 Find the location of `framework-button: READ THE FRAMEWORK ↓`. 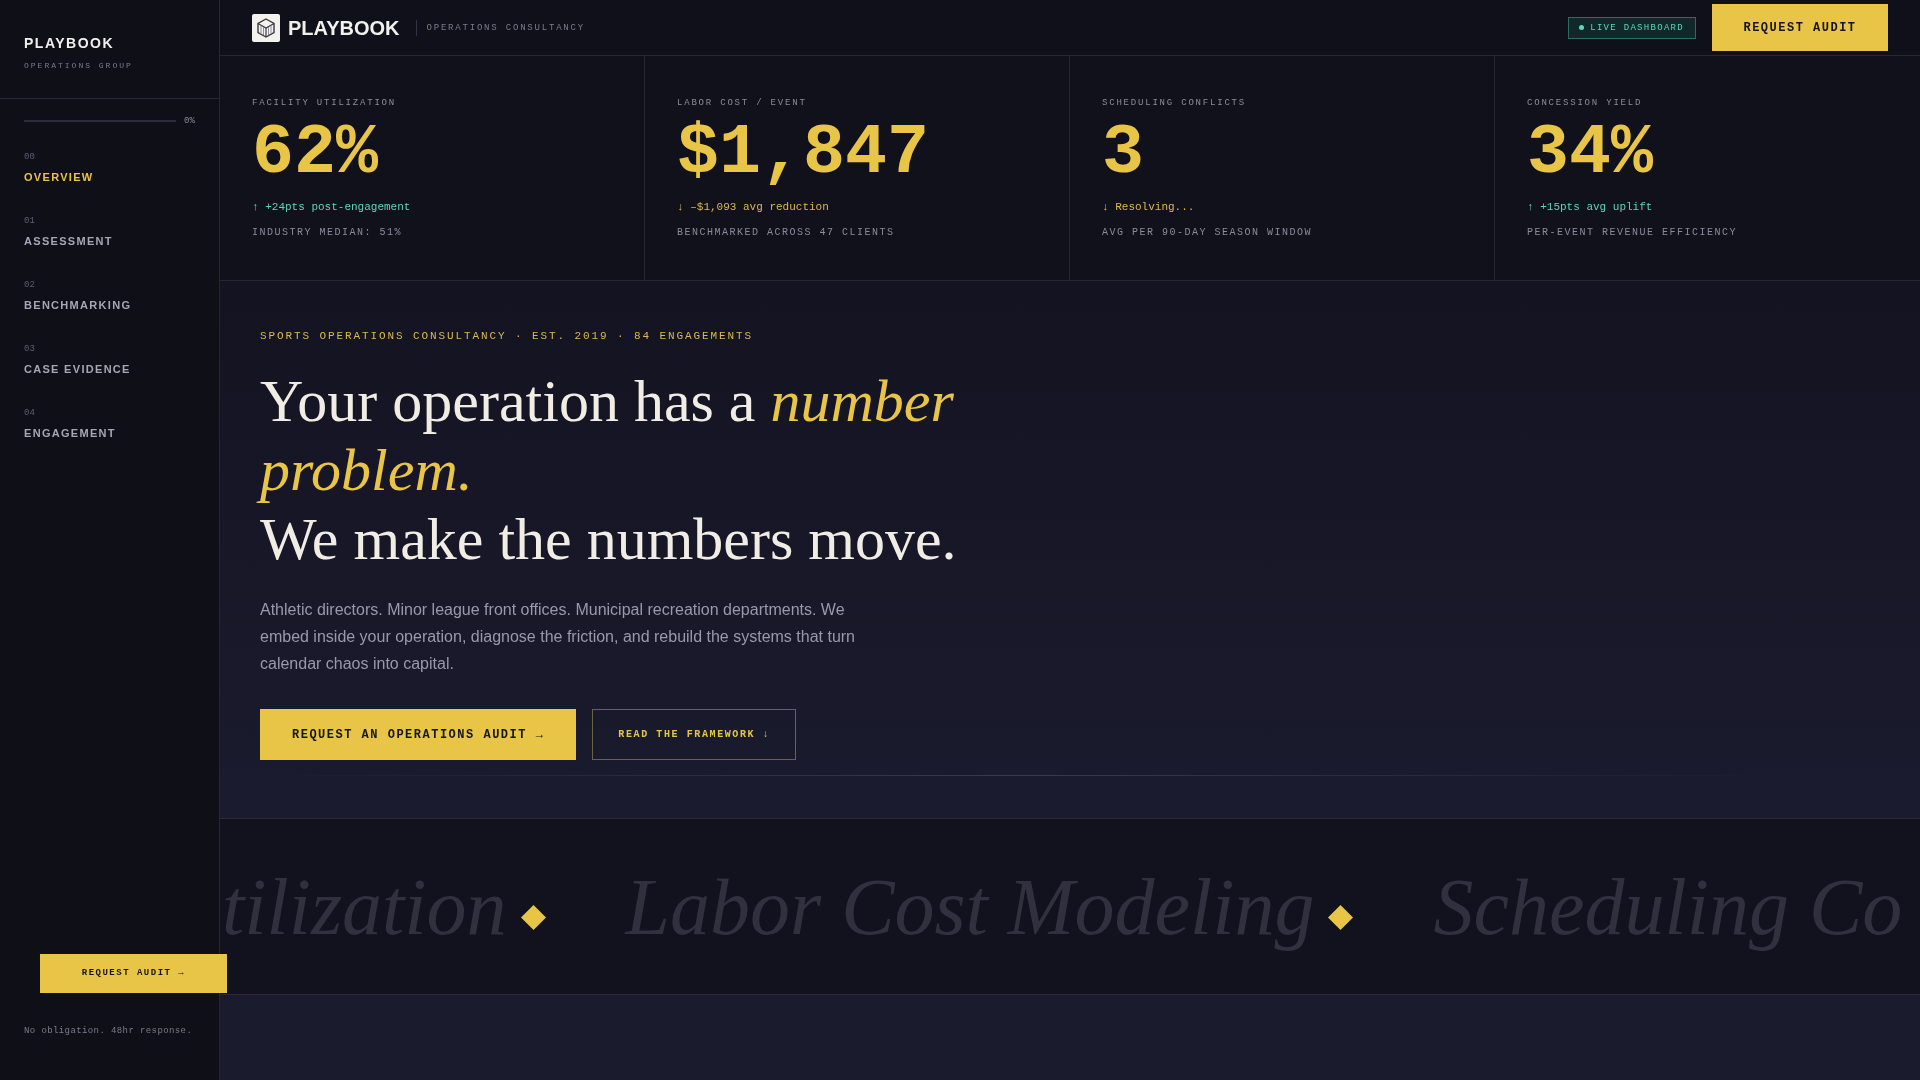

framework-button: READ THE FRAMEWORK ↓ is located at coordinates (694, 734).